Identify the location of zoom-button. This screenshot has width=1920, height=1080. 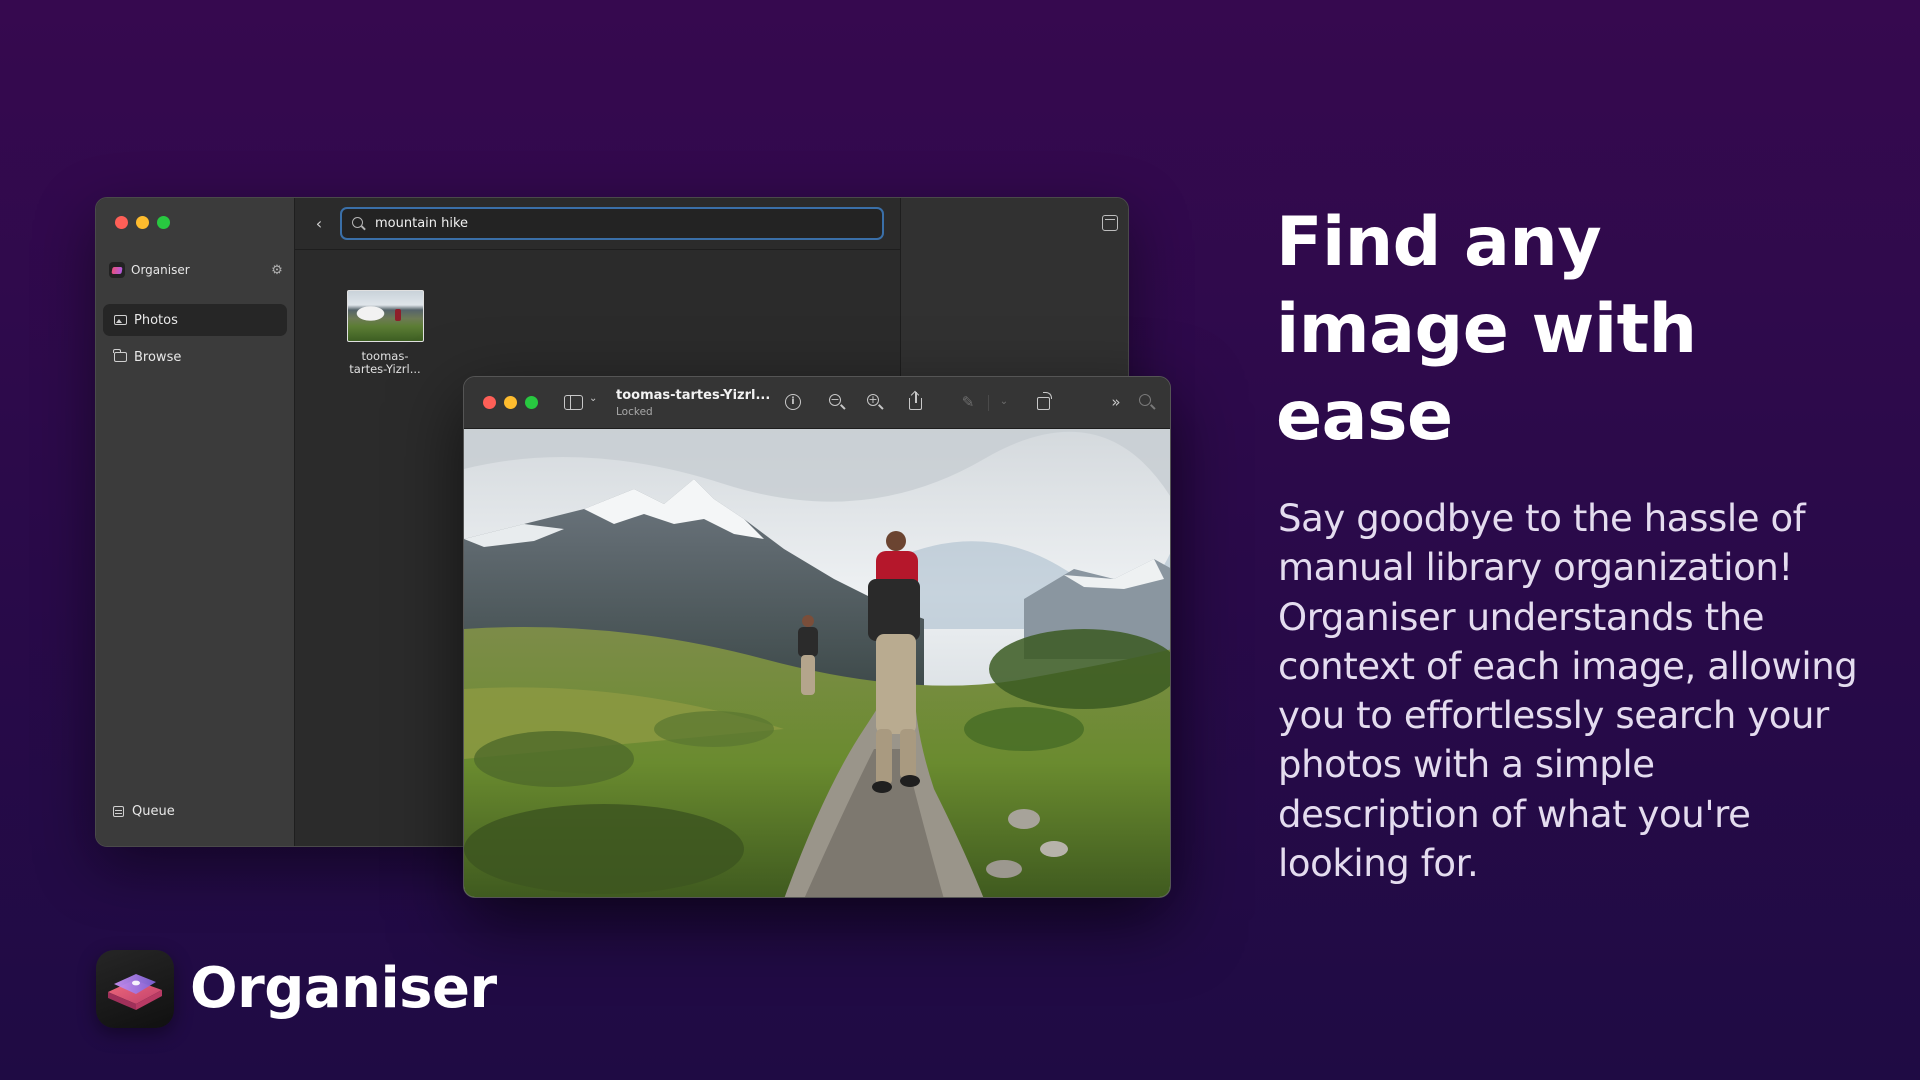
(163, 222).